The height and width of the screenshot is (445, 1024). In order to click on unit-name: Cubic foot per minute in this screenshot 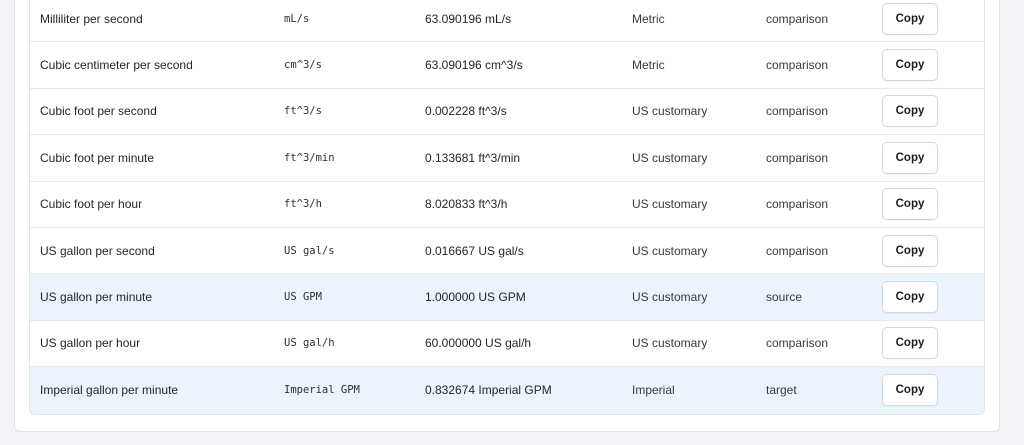, I will do `click(97, 157)`.